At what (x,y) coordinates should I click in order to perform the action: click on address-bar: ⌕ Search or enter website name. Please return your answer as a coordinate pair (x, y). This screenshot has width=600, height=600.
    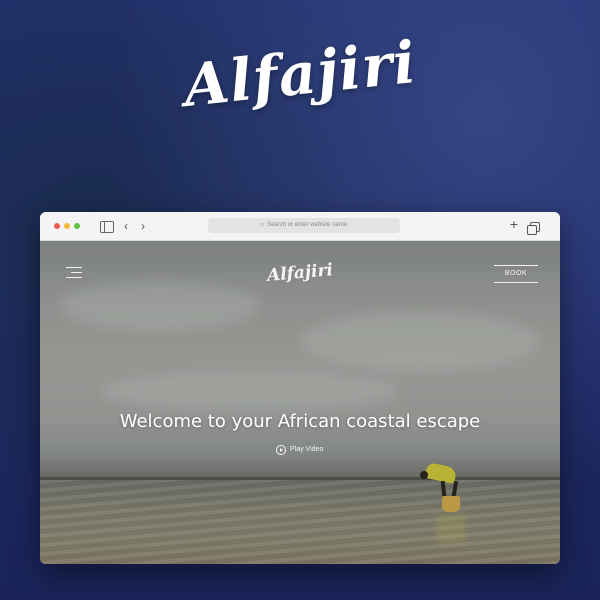
    Looking at the image, I should click on (304, 225).